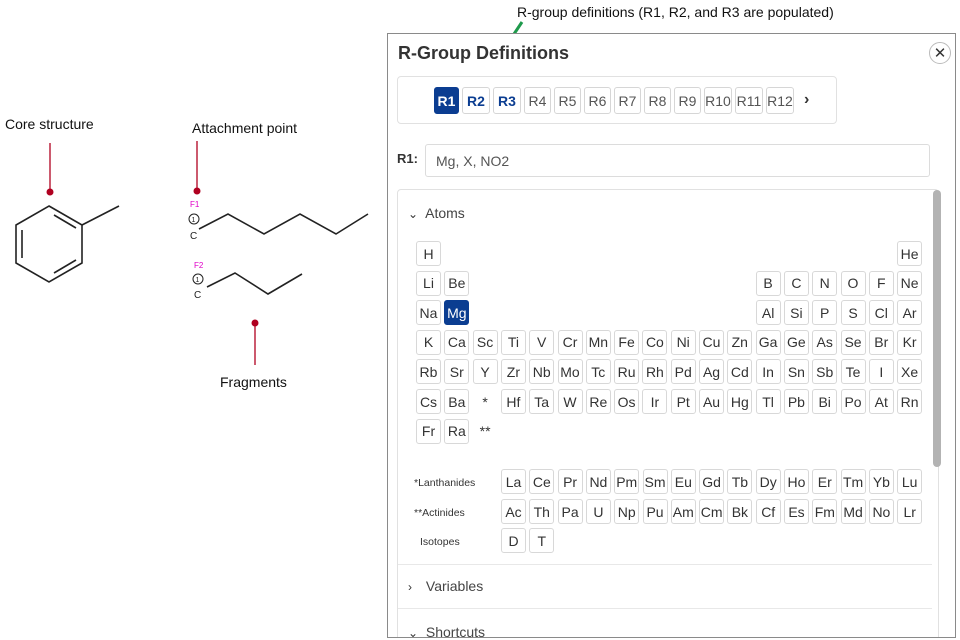 The width and height of the screenshot is (960, 640). Describe the element at coordinates (881, 481) in the screenshot. I see `element-yb: Yb` at that location.